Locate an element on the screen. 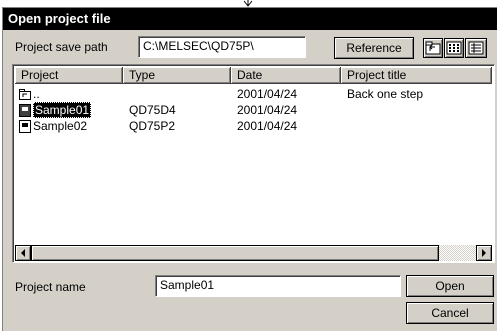 This screenshot has height=331, width=497. open-button: Open is located at coordinates (450, 286).